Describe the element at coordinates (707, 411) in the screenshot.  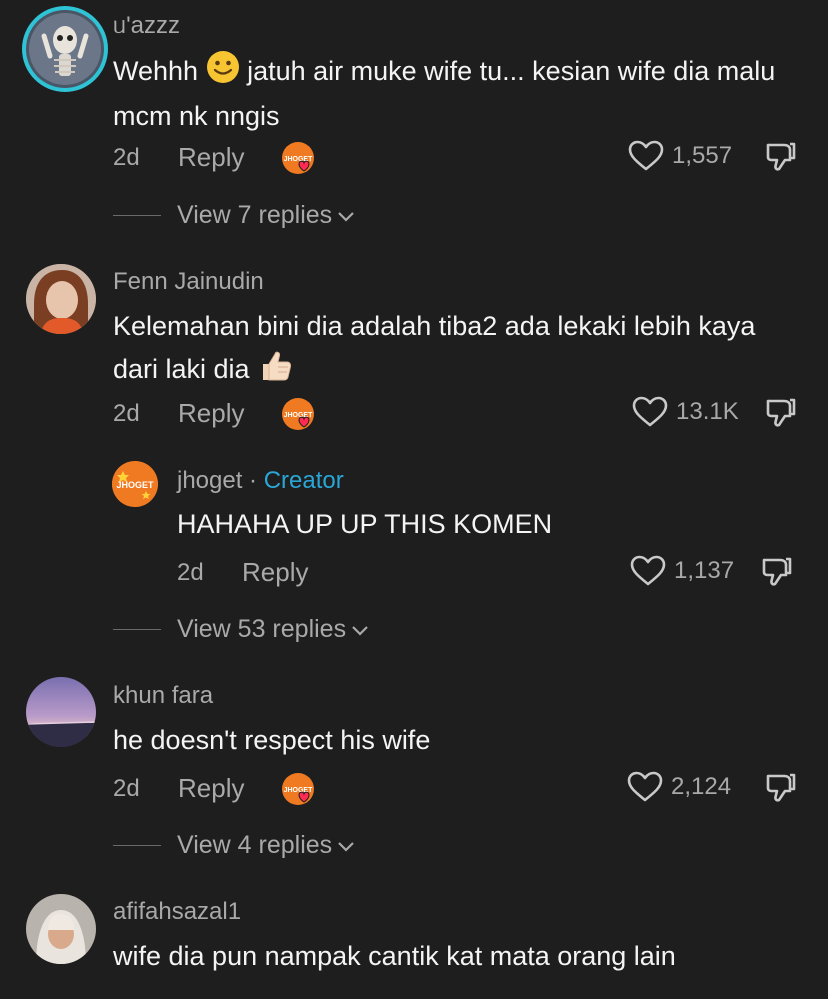
I see `like-count: 13.1K` at that location.